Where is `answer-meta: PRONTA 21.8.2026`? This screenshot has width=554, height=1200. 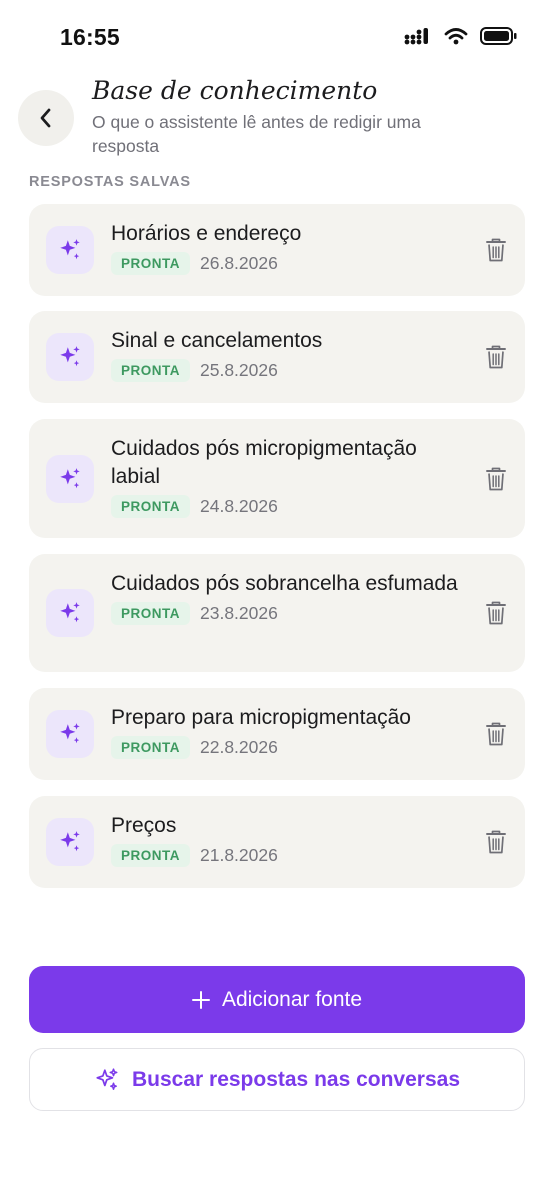 answer-meta: PRONTA 21.8.2026 is located at coordinates (290, 855).